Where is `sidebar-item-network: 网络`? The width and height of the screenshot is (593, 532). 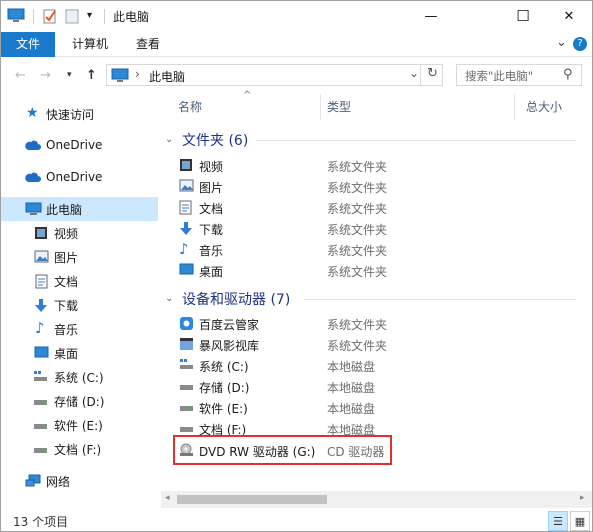 sidebar-item-network: 网络 is located at coordinates (79, 481).